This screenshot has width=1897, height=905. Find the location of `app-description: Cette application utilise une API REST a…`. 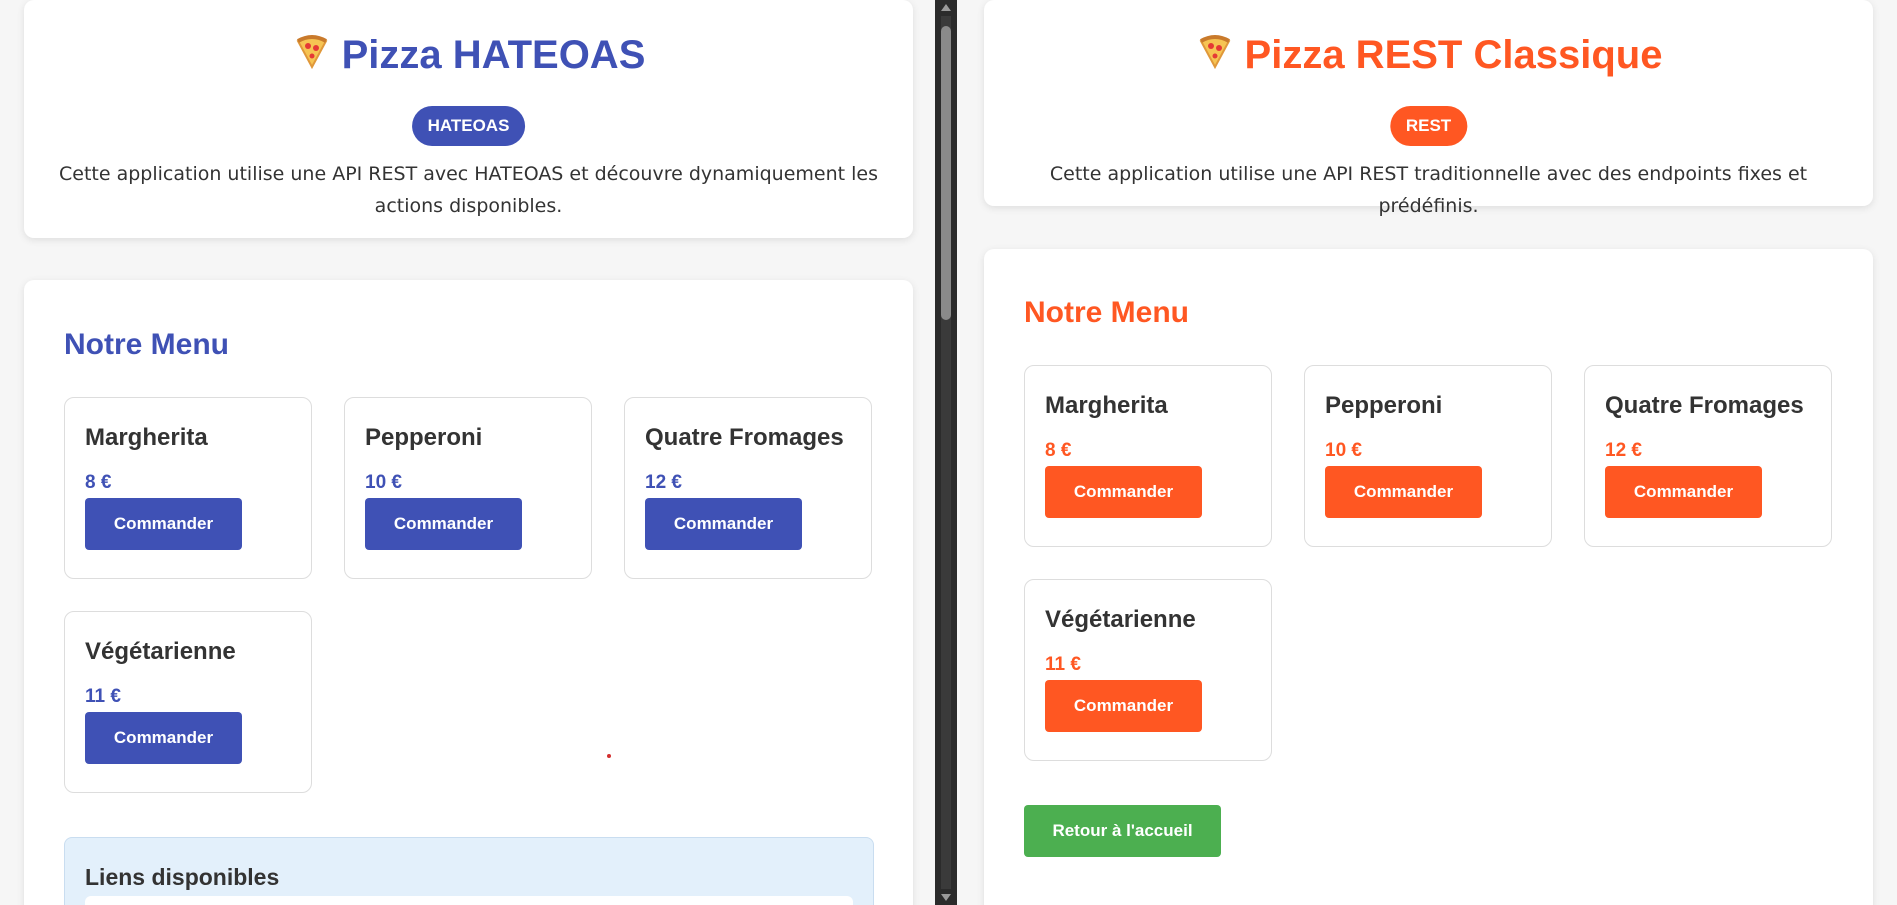

app-description: Cette application utilise une API REST a… is located at coordinates (468, 190).